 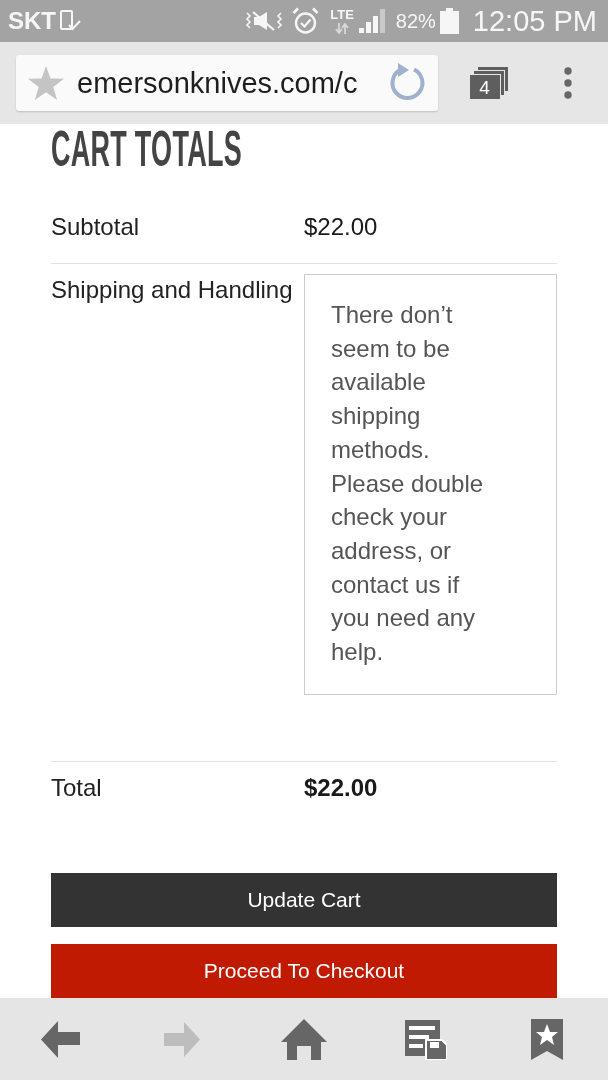 What do you see at coordinates (342, 28) in the screenshot?
I see `data-arrows-icon` at bounding box center [342, 28].